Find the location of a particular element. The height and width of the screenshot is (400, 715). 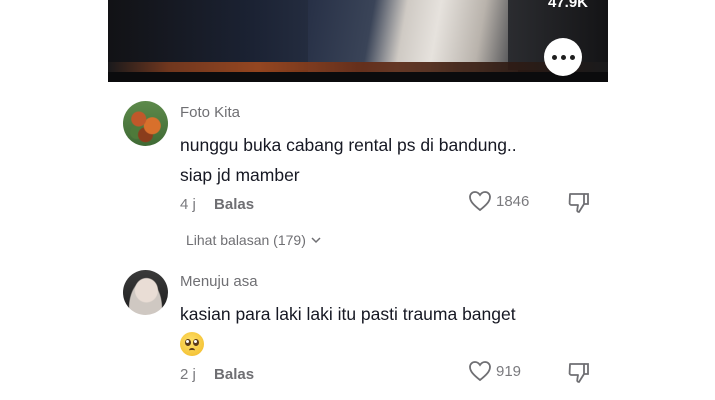

comment-username: Foto Kita is located at coordinates (210, 112).